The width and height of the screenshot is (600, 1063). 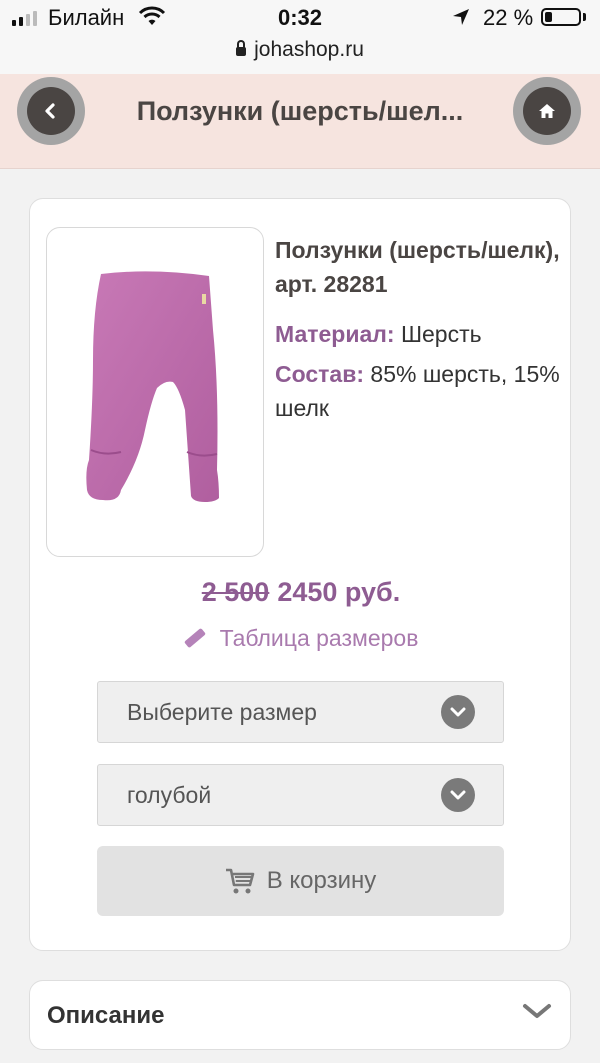 I want to click on size-select-value: Выберите размер, so click(x=222, y=712).